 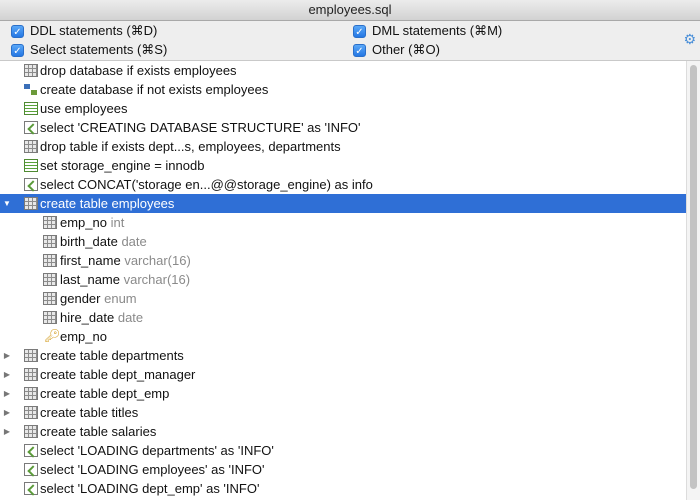 What do you see at coordinates (359, 50) in the screenshot?
I see `checkbox-other: ✓` at bounding box center [359, 50].